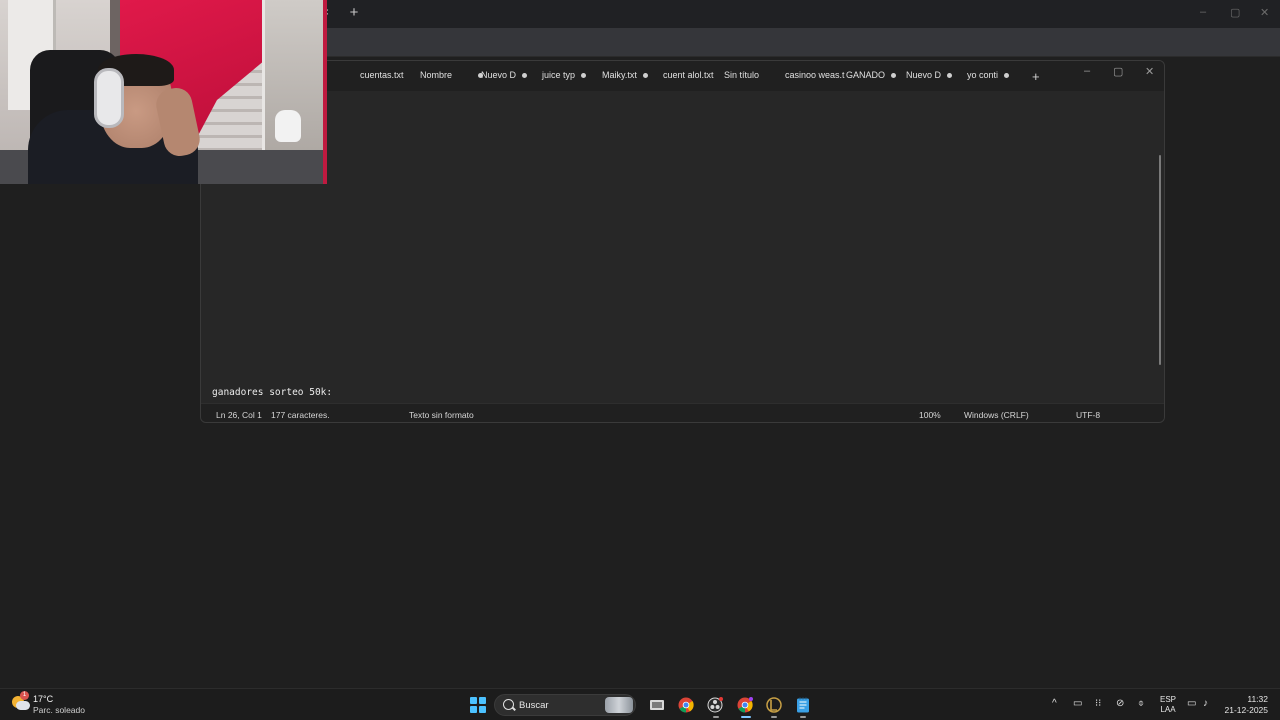  I want to click on chrome-app, so click(686, 705).